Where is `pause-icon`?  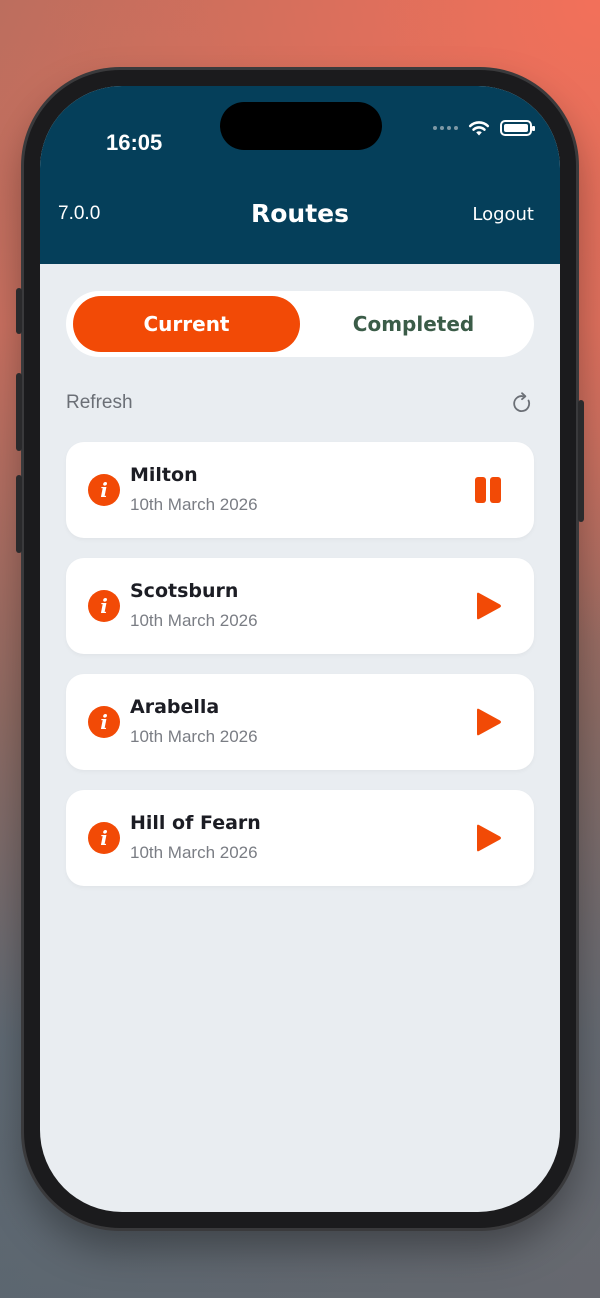
pause-icon is located at coordinates (488, 490).